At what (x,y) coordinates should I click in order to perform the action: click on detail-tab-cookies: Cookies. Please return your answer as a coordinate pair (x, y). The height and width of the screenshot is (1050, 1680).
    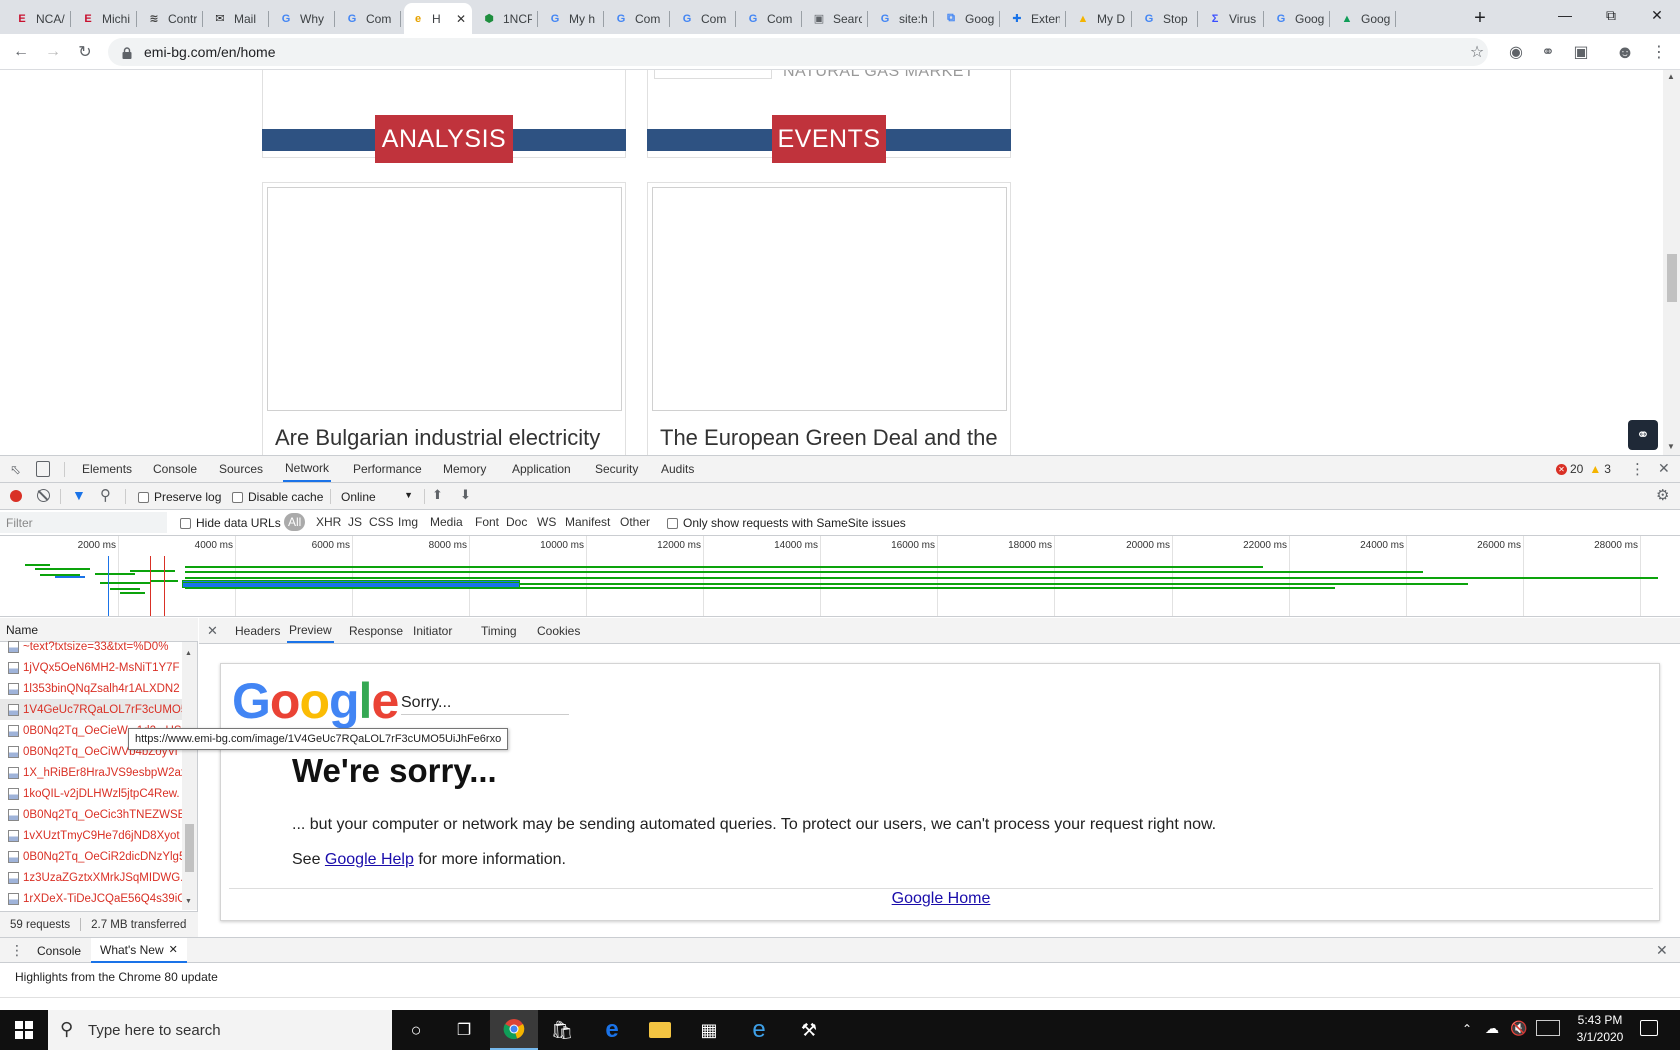
    Looking at the image, I should click on (558, 630).